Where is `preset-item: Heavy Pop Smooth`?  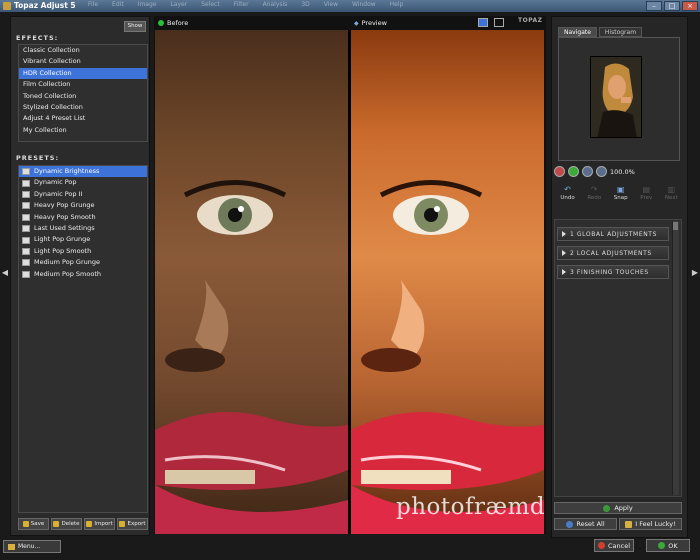
preset-item: Heavy Pop Smooth is located at coordinates (83, 217).